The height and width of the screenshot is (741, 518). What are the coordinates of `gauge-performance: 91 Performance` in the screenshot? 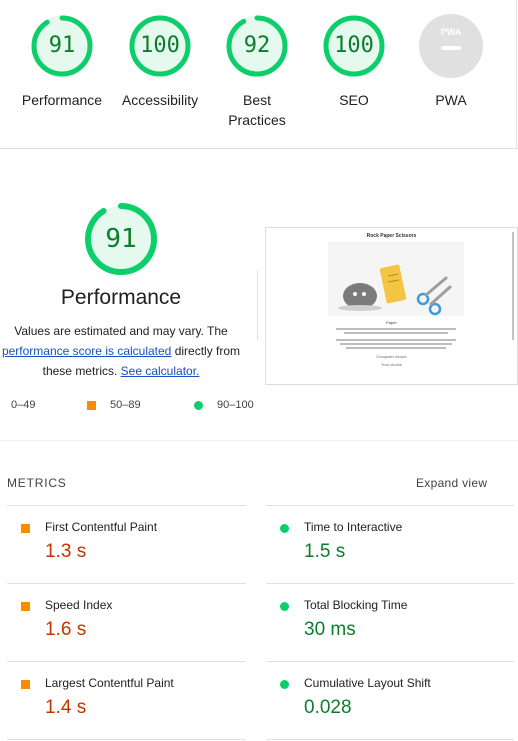 It's located at (62, 62).